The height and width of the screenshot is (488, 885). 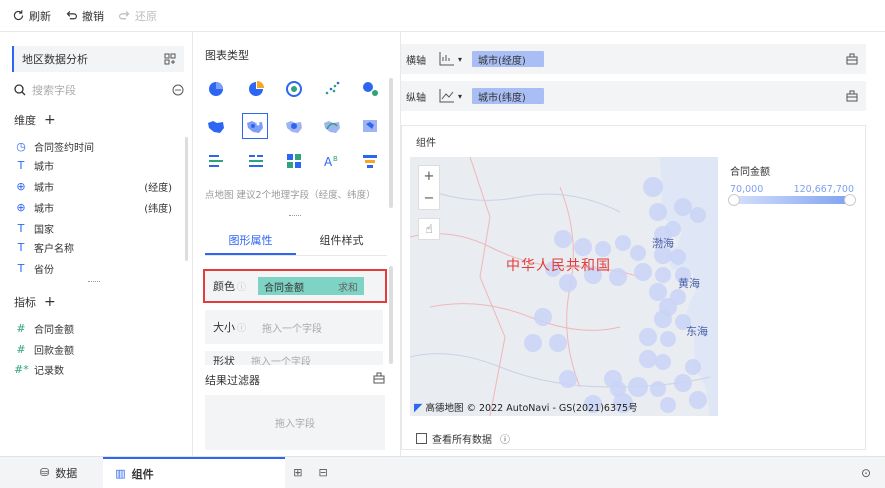 I want to click on size-property-row: 大小 ⓘ 拖入一个字段, so click(x=294, y=327).